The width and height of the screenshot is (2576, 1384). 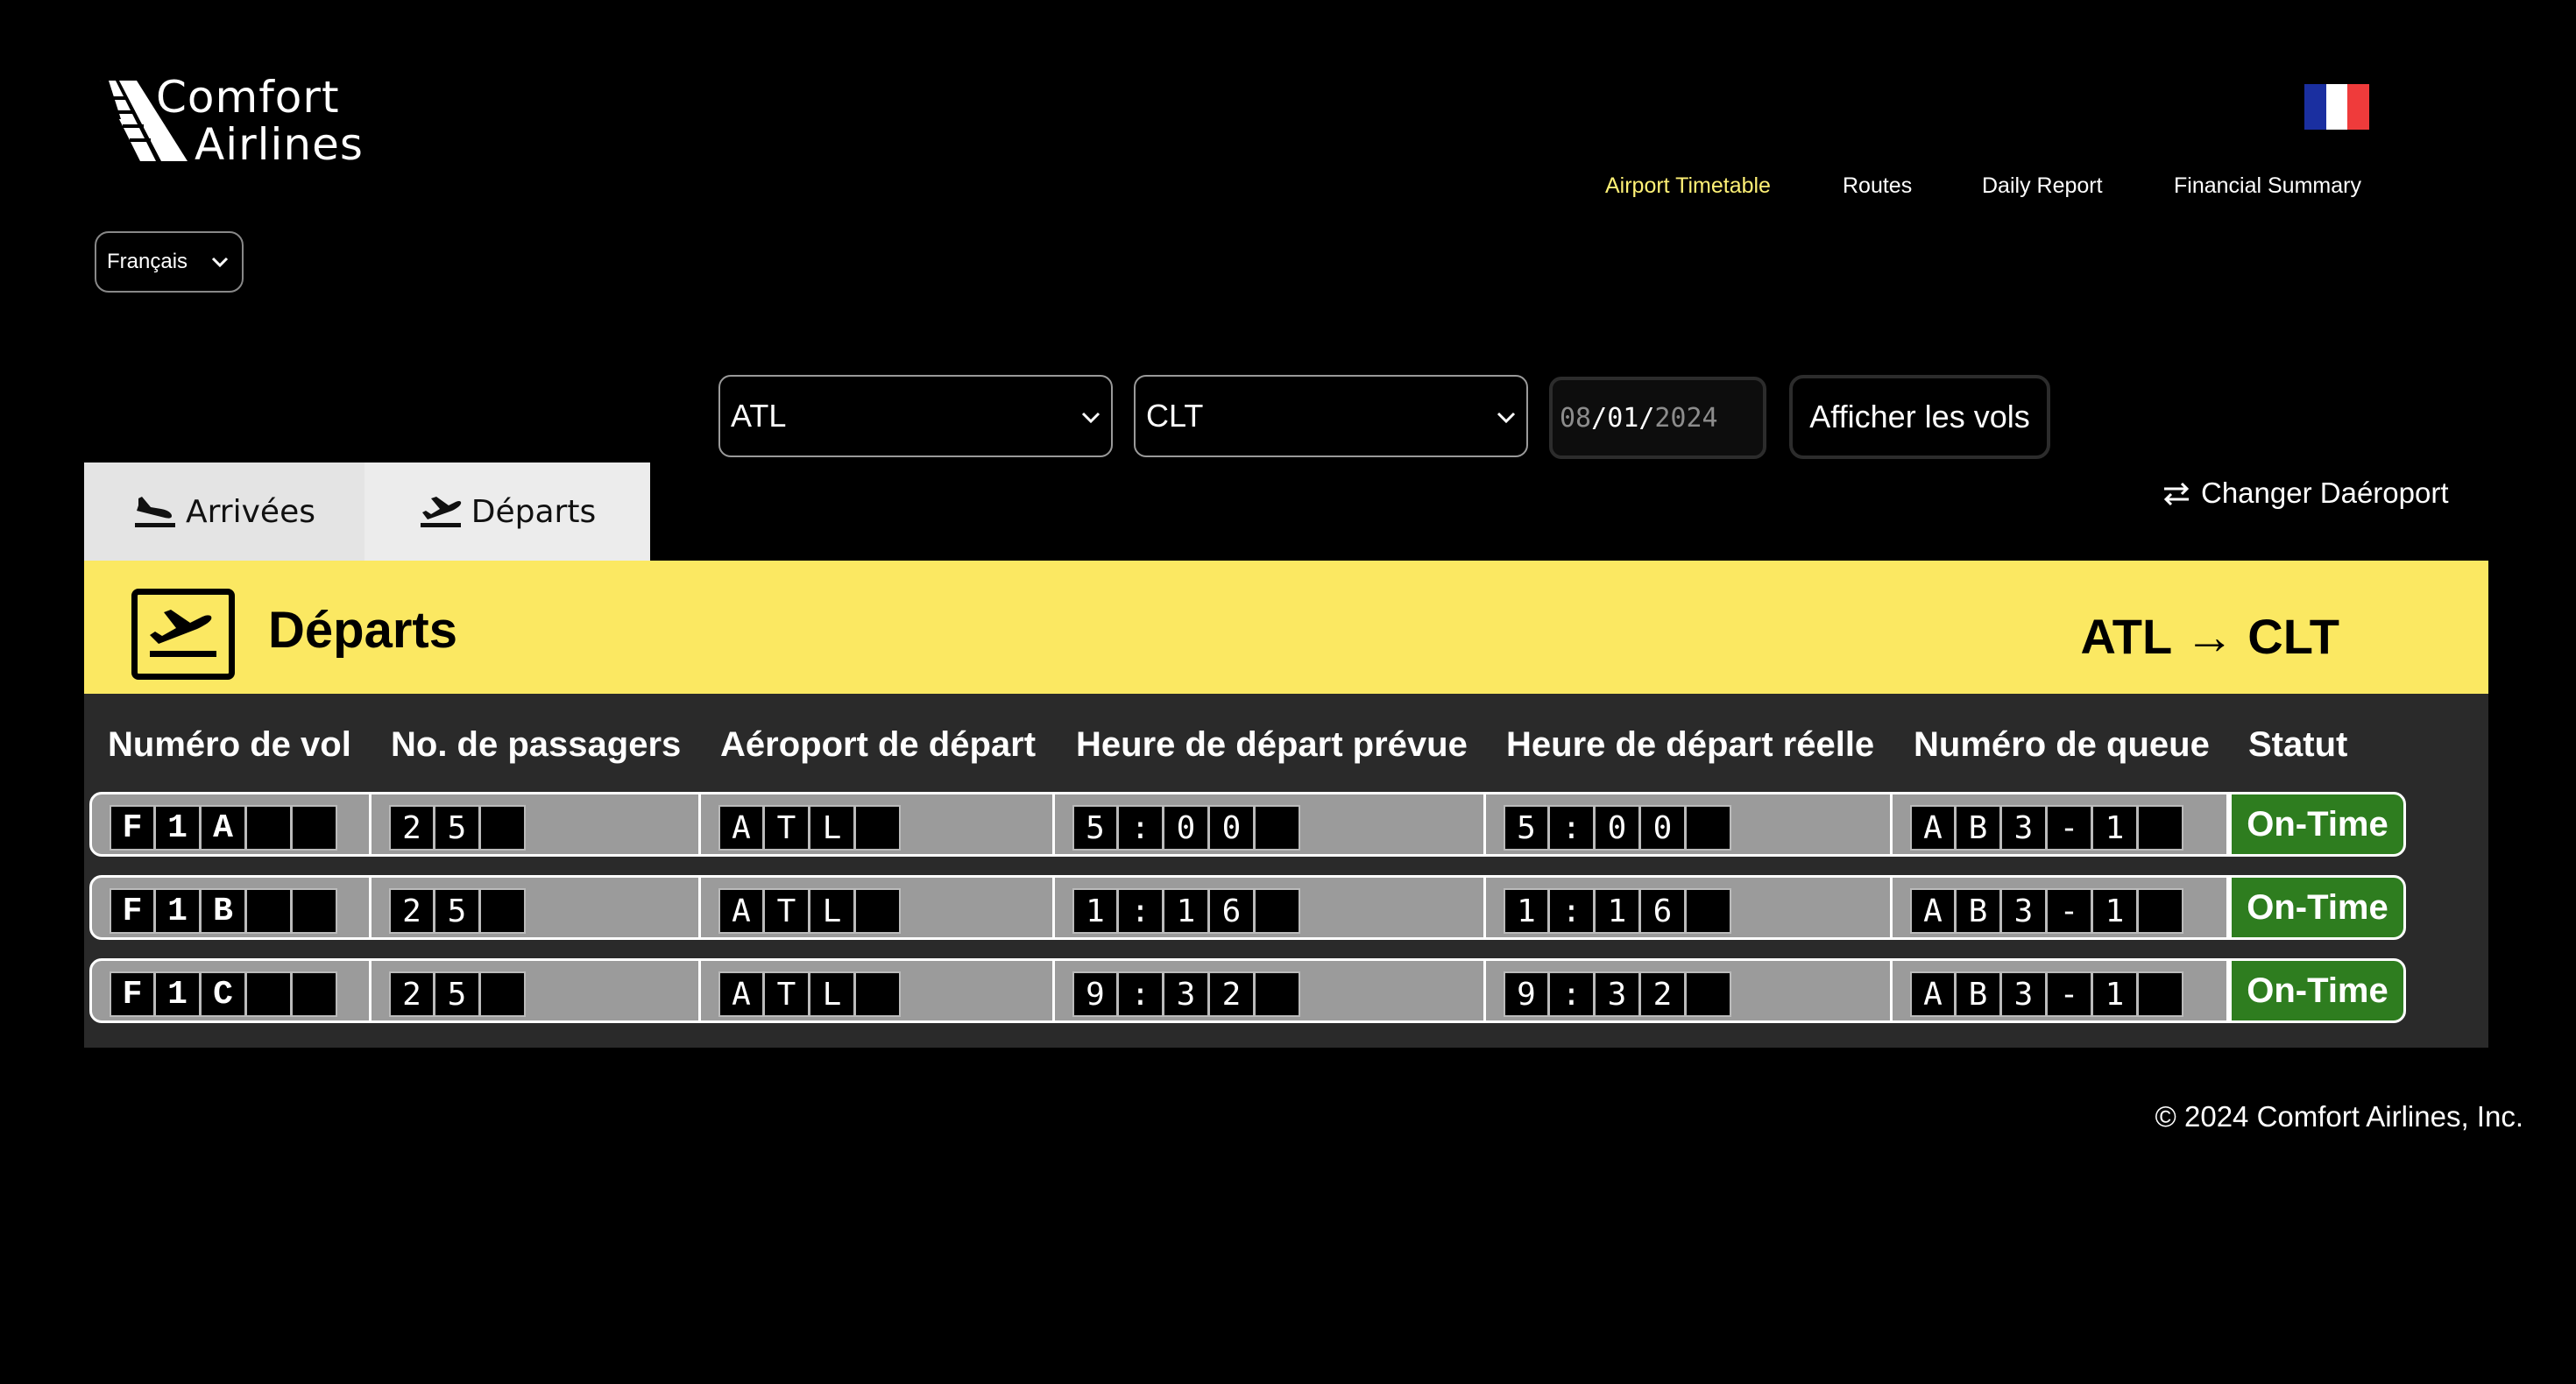 I want to click on route-to: CLT, so click(x=2293, y=637).